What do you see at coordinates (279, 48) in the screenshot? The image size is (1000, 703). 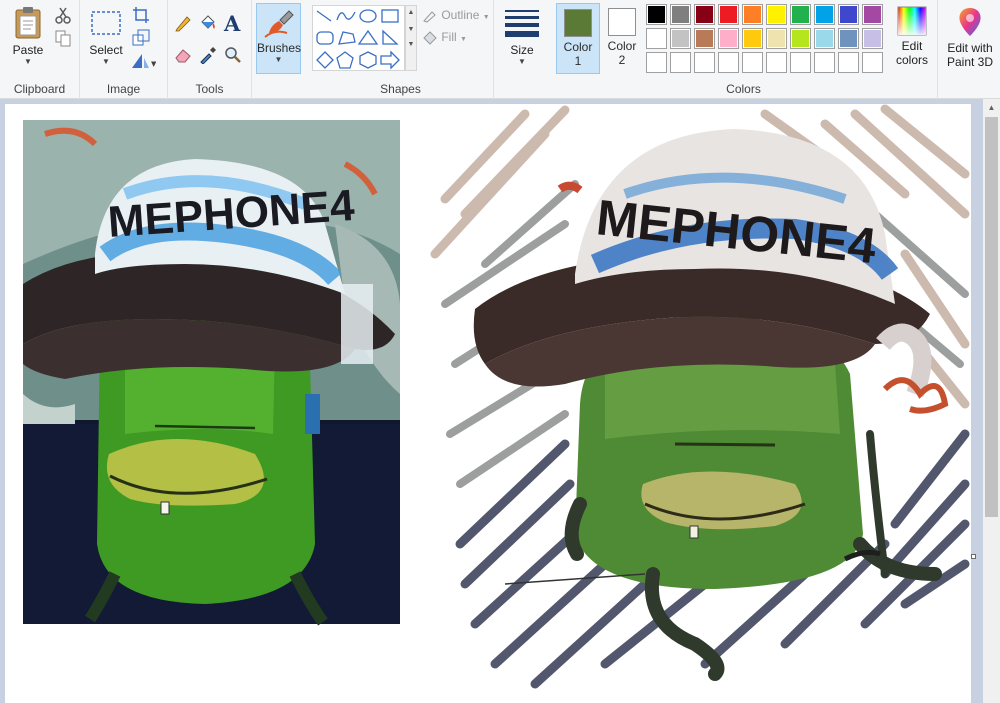 I see `brushes-label: Brushes` at bounding box center [279, 48].